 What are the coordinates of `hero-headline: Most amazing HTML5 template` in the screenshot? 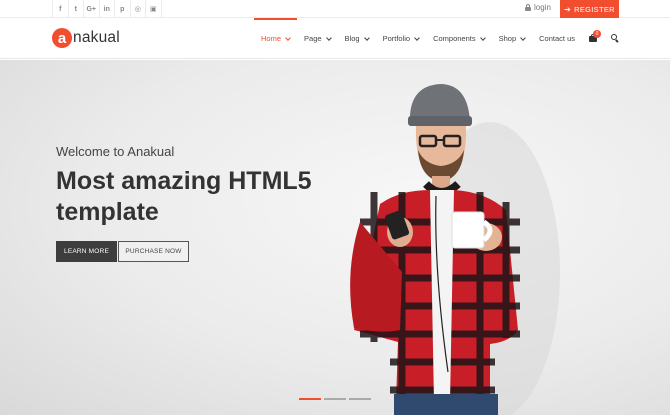 It's located at (184, 196).